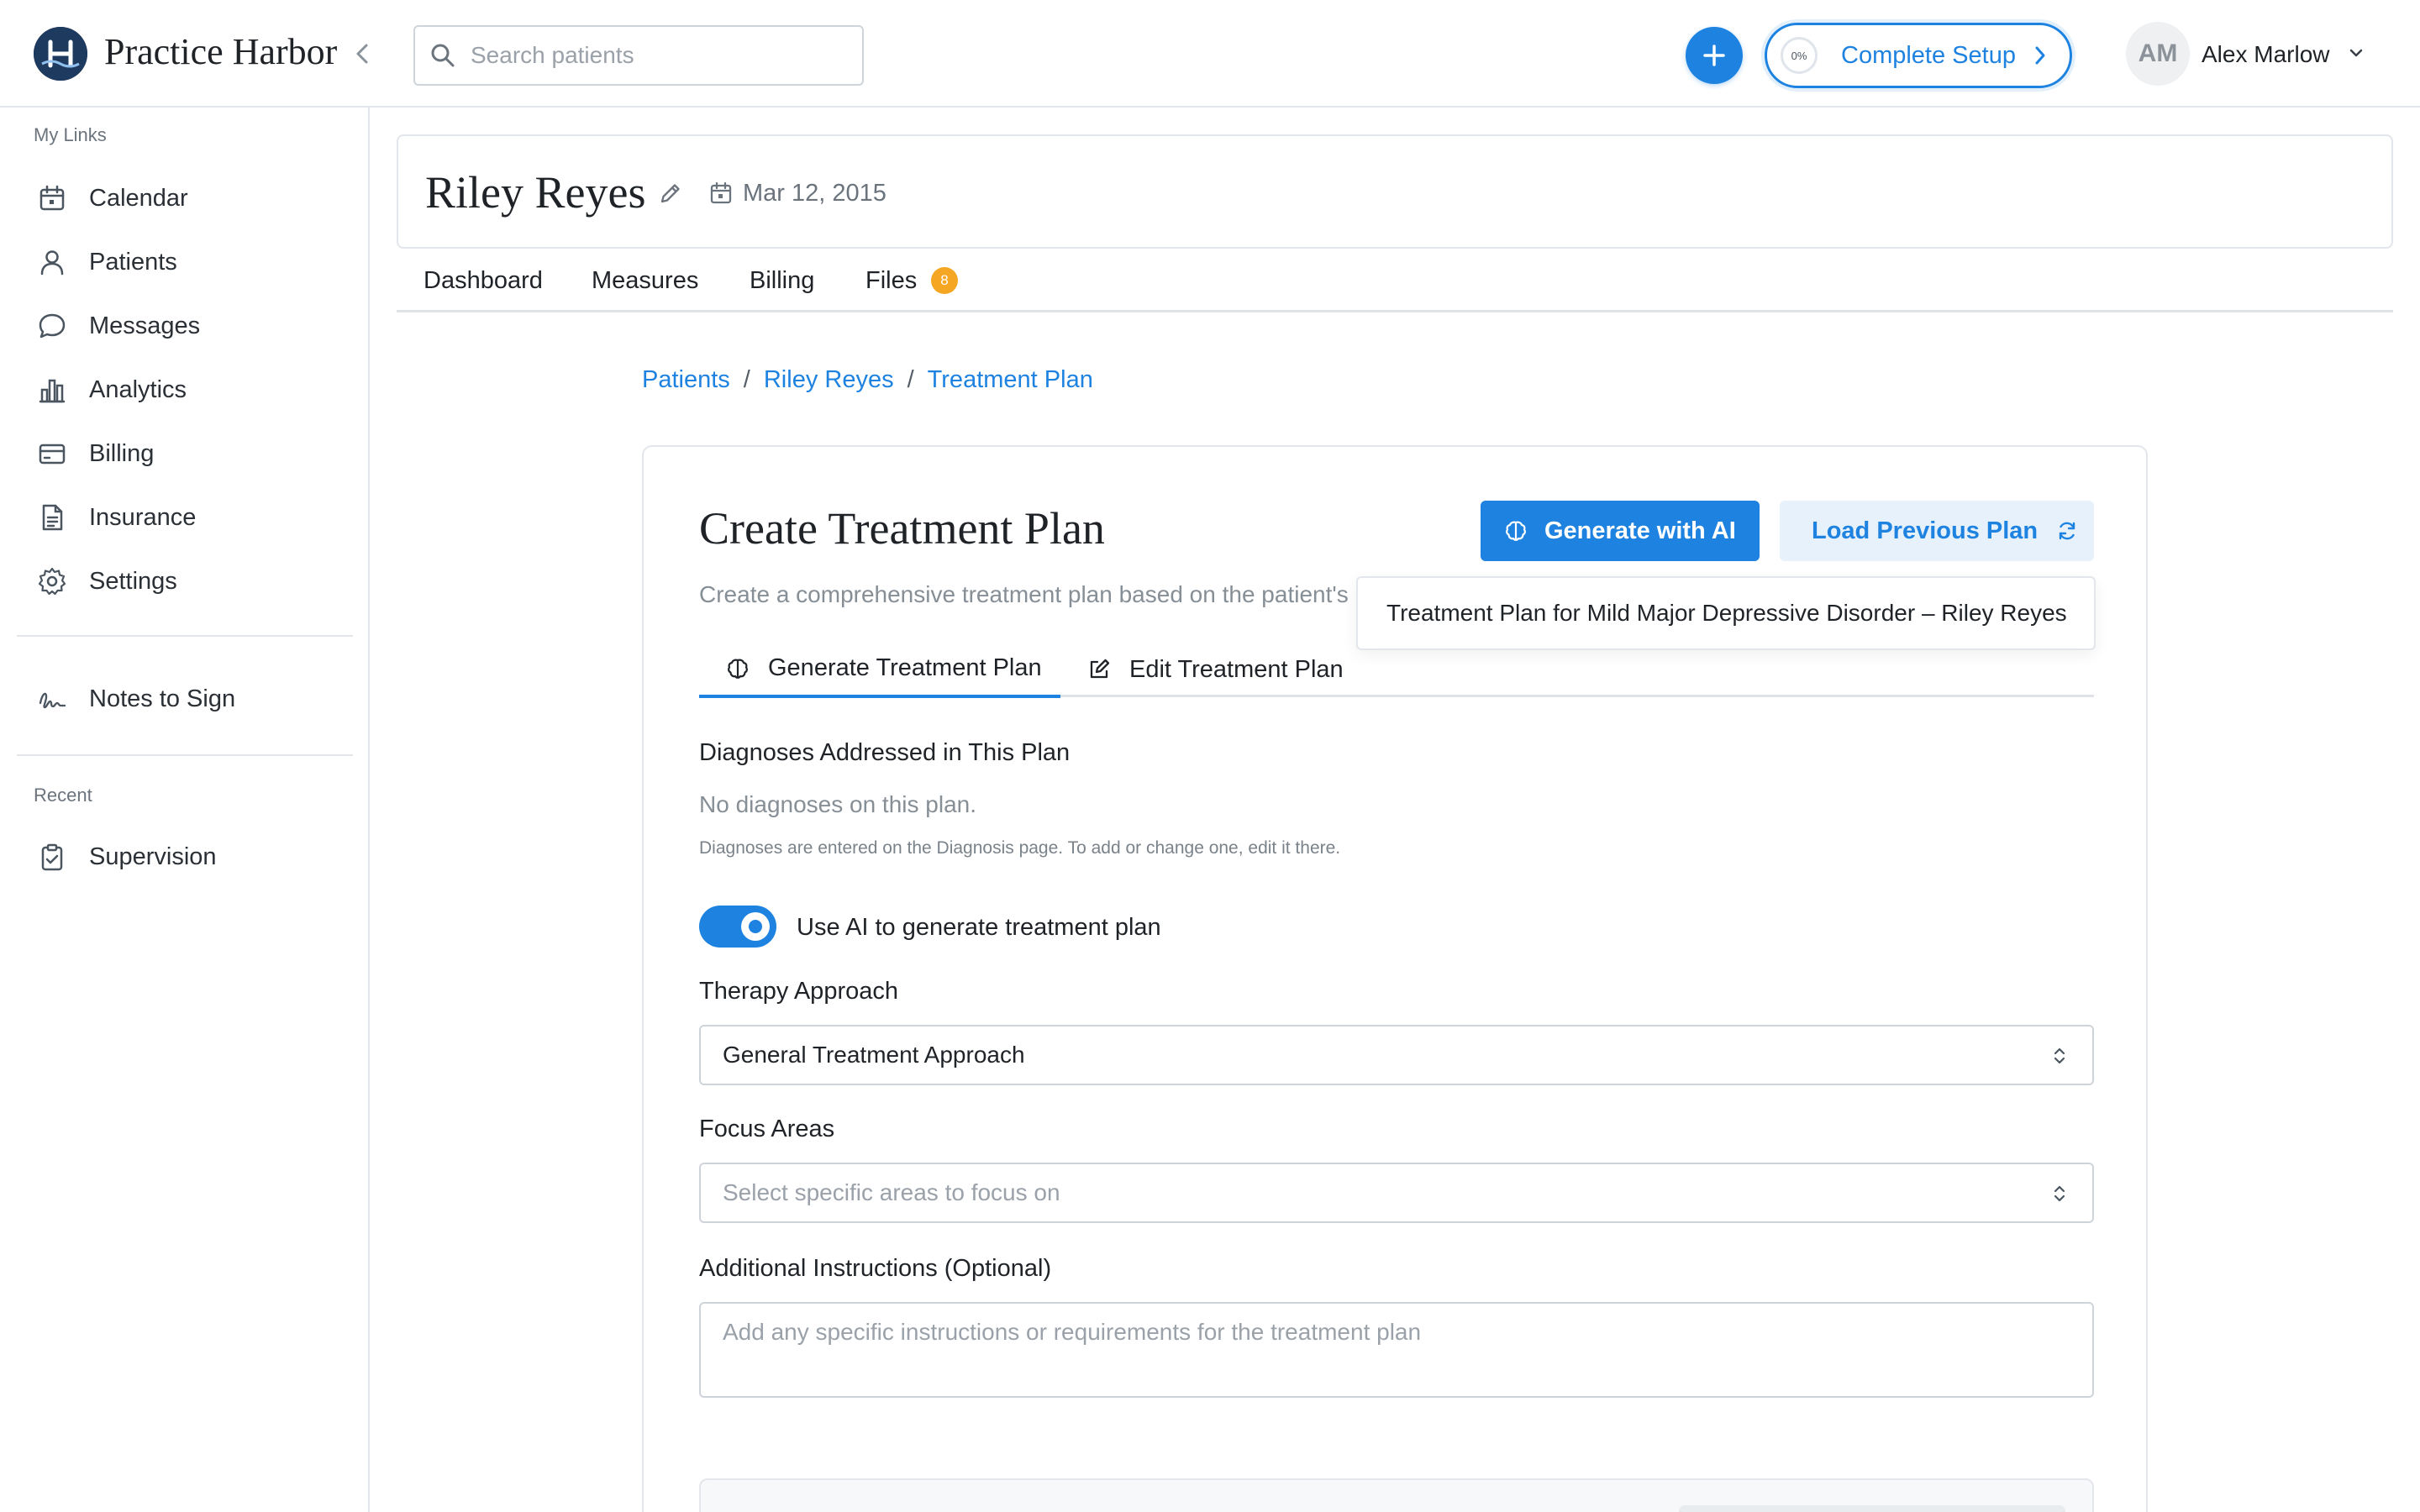 The height and width of the screenshot is (1512, 2420). Describe the element at coordinates (133, 581) in the screenshot. I see `sidebar-item-label: Settings` at that location.